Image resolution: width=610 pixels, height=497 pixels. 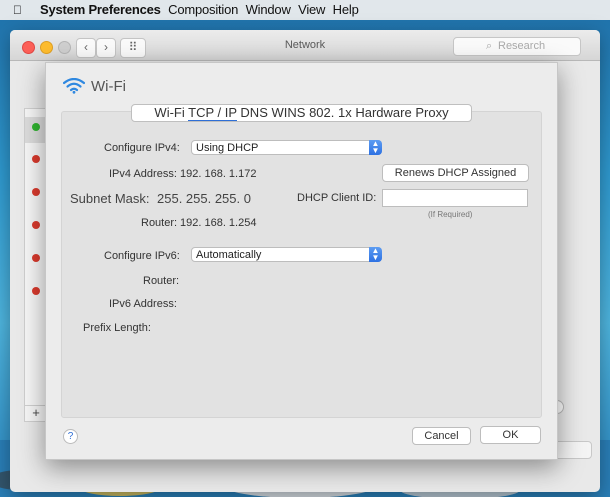 I want to click on status-connected-dot, so click(x=36, y=127).